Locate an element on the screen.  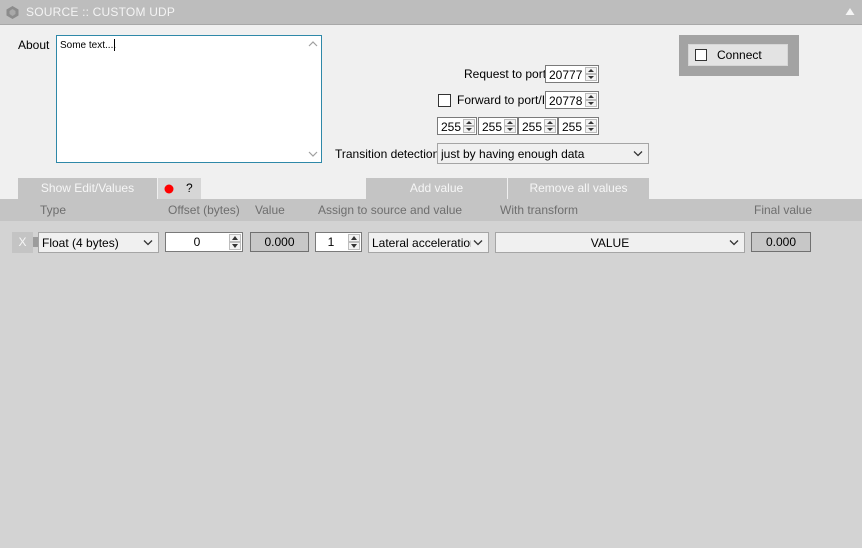
forward-port-spinner: 20778 is located at coordinates (572, 100).